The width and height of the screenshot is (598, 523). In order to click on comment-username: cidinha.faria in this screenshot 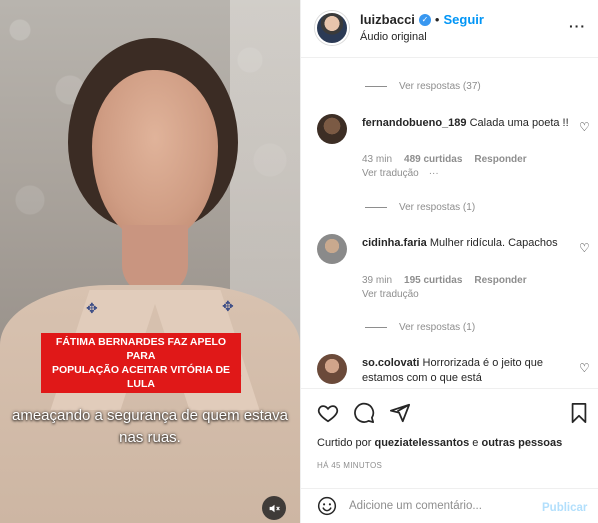, I will do `click(394, 243)`.